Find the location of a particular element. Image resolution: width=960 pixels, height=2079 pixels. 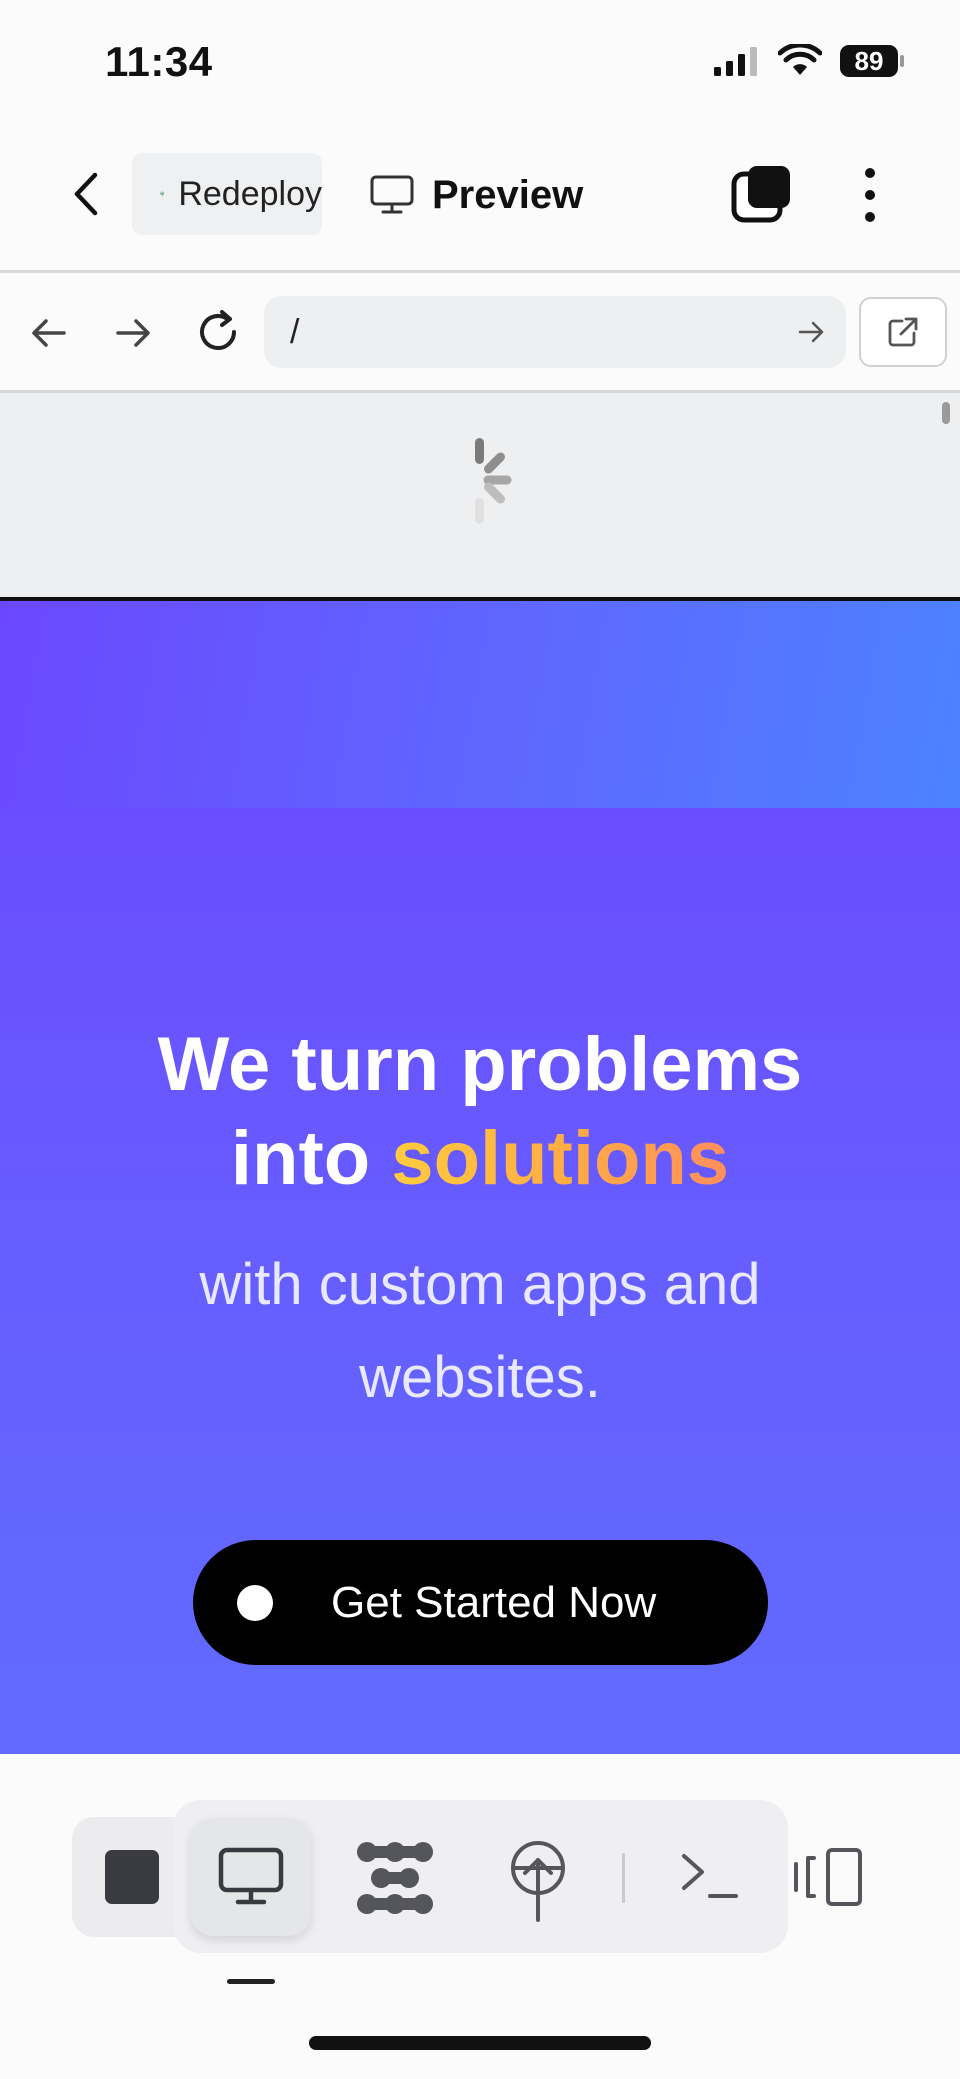

hero-subtitle: with custom apps and websites. is located at coordinates (480, 1331).